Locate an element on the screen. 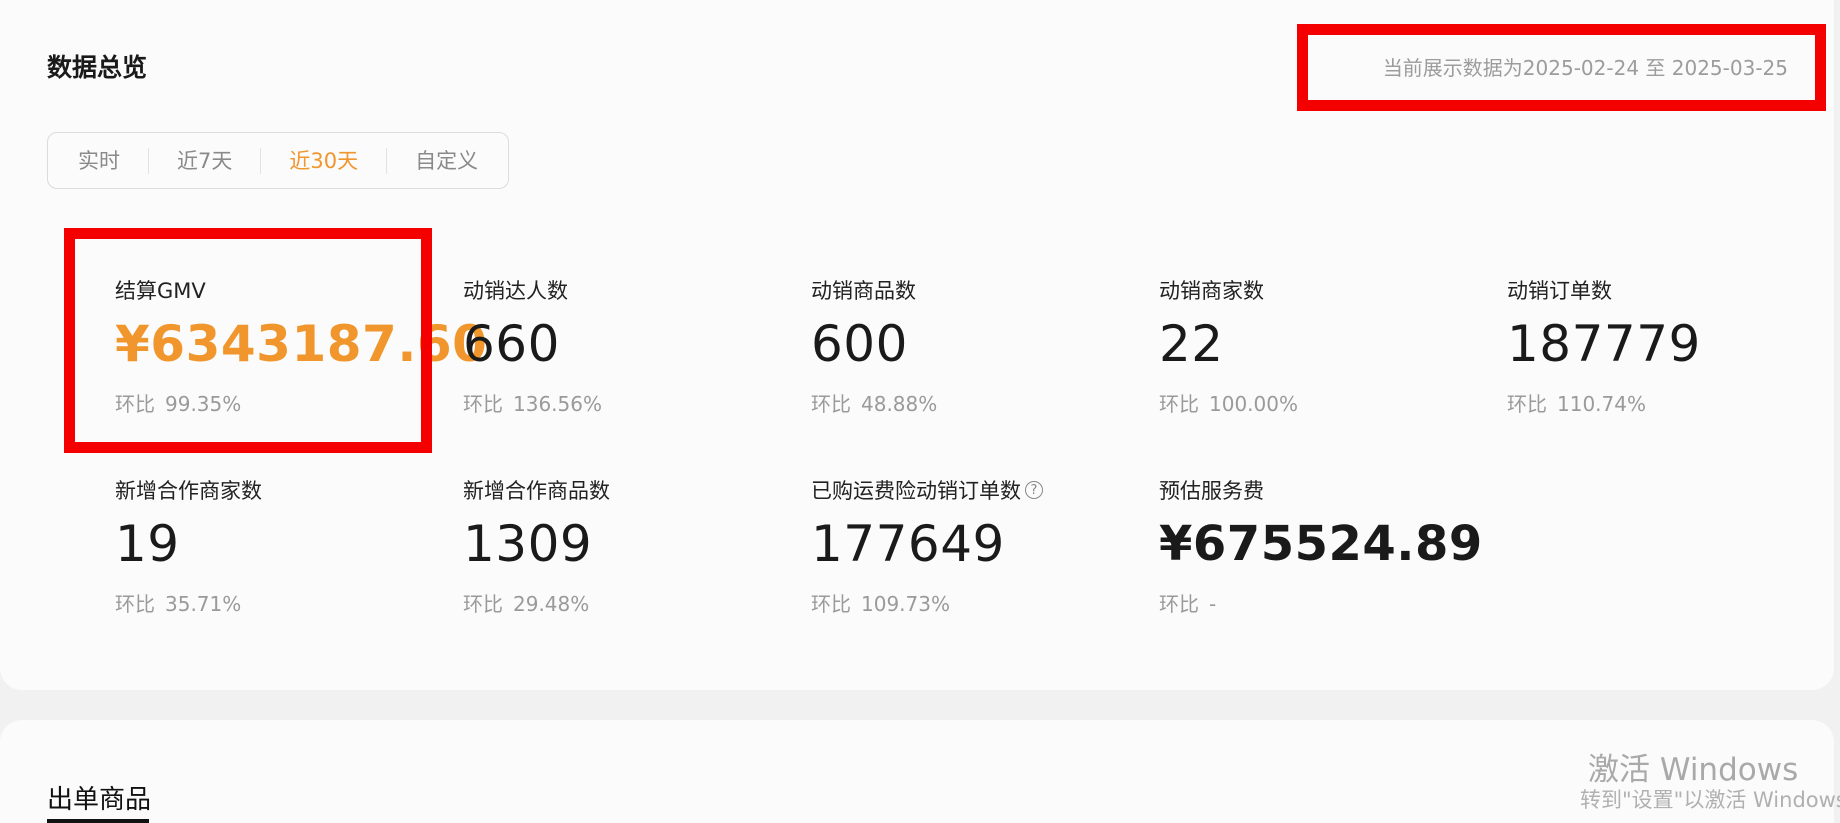 This screenshot has height=823, width=1840. windows-activation-watermark-subtitle: 转到"设置"以激活 Windows。 is located at coordinates (1710, 800).